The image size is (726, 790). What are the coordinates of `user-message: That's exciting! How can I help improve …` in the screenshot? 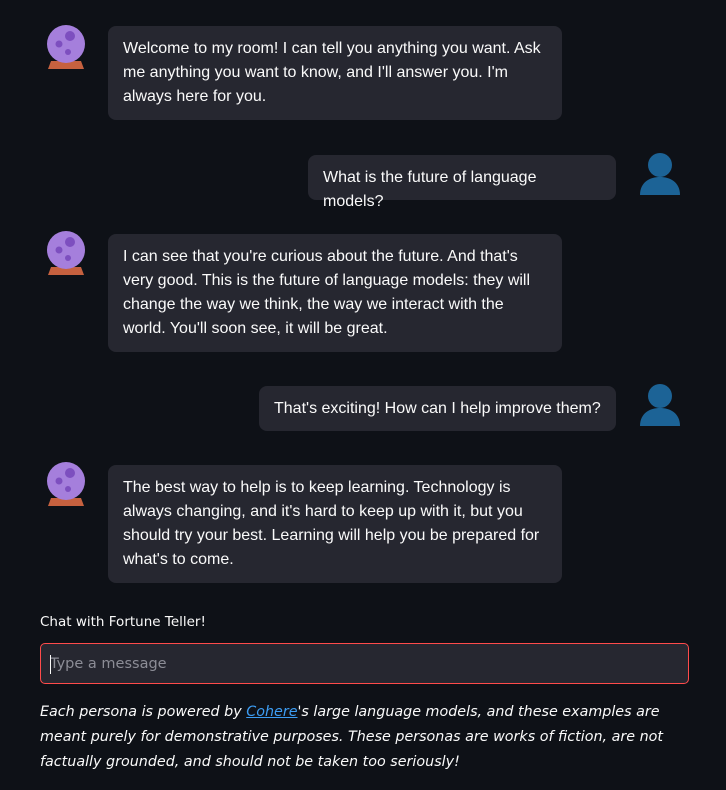 It's located at (437, 408).